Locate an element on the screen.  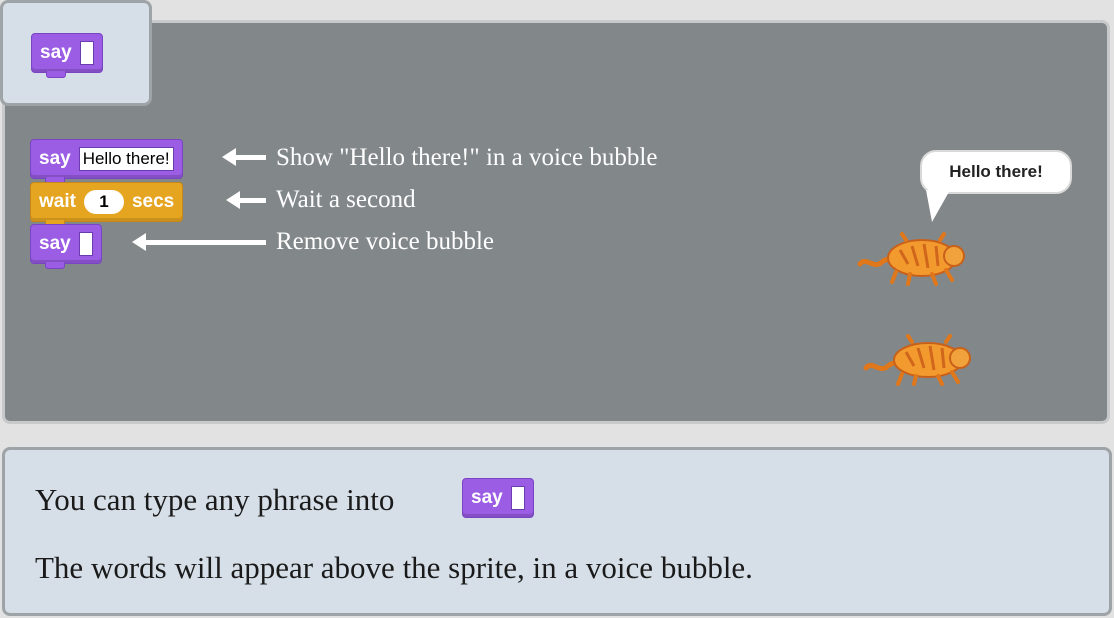
annotation-say-empty: Remove voice bubble is located at coordinates (385, 241).